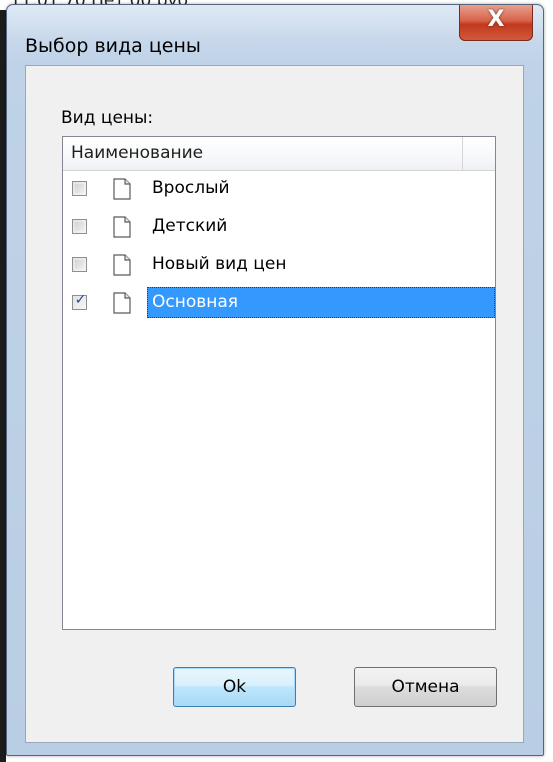  I want to click on price-type-label: Вид цены:, so click(107, 118).